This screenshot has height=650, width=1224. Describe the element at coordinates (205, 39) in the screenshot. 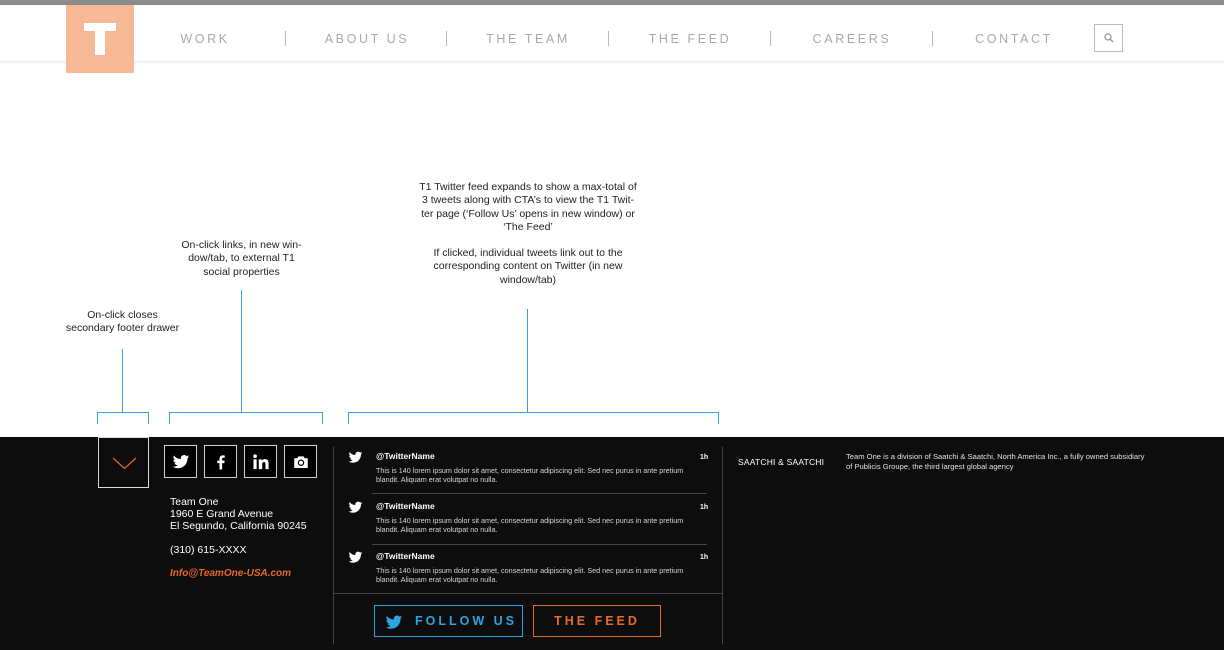

I see `nav-work: WORK` at that location.